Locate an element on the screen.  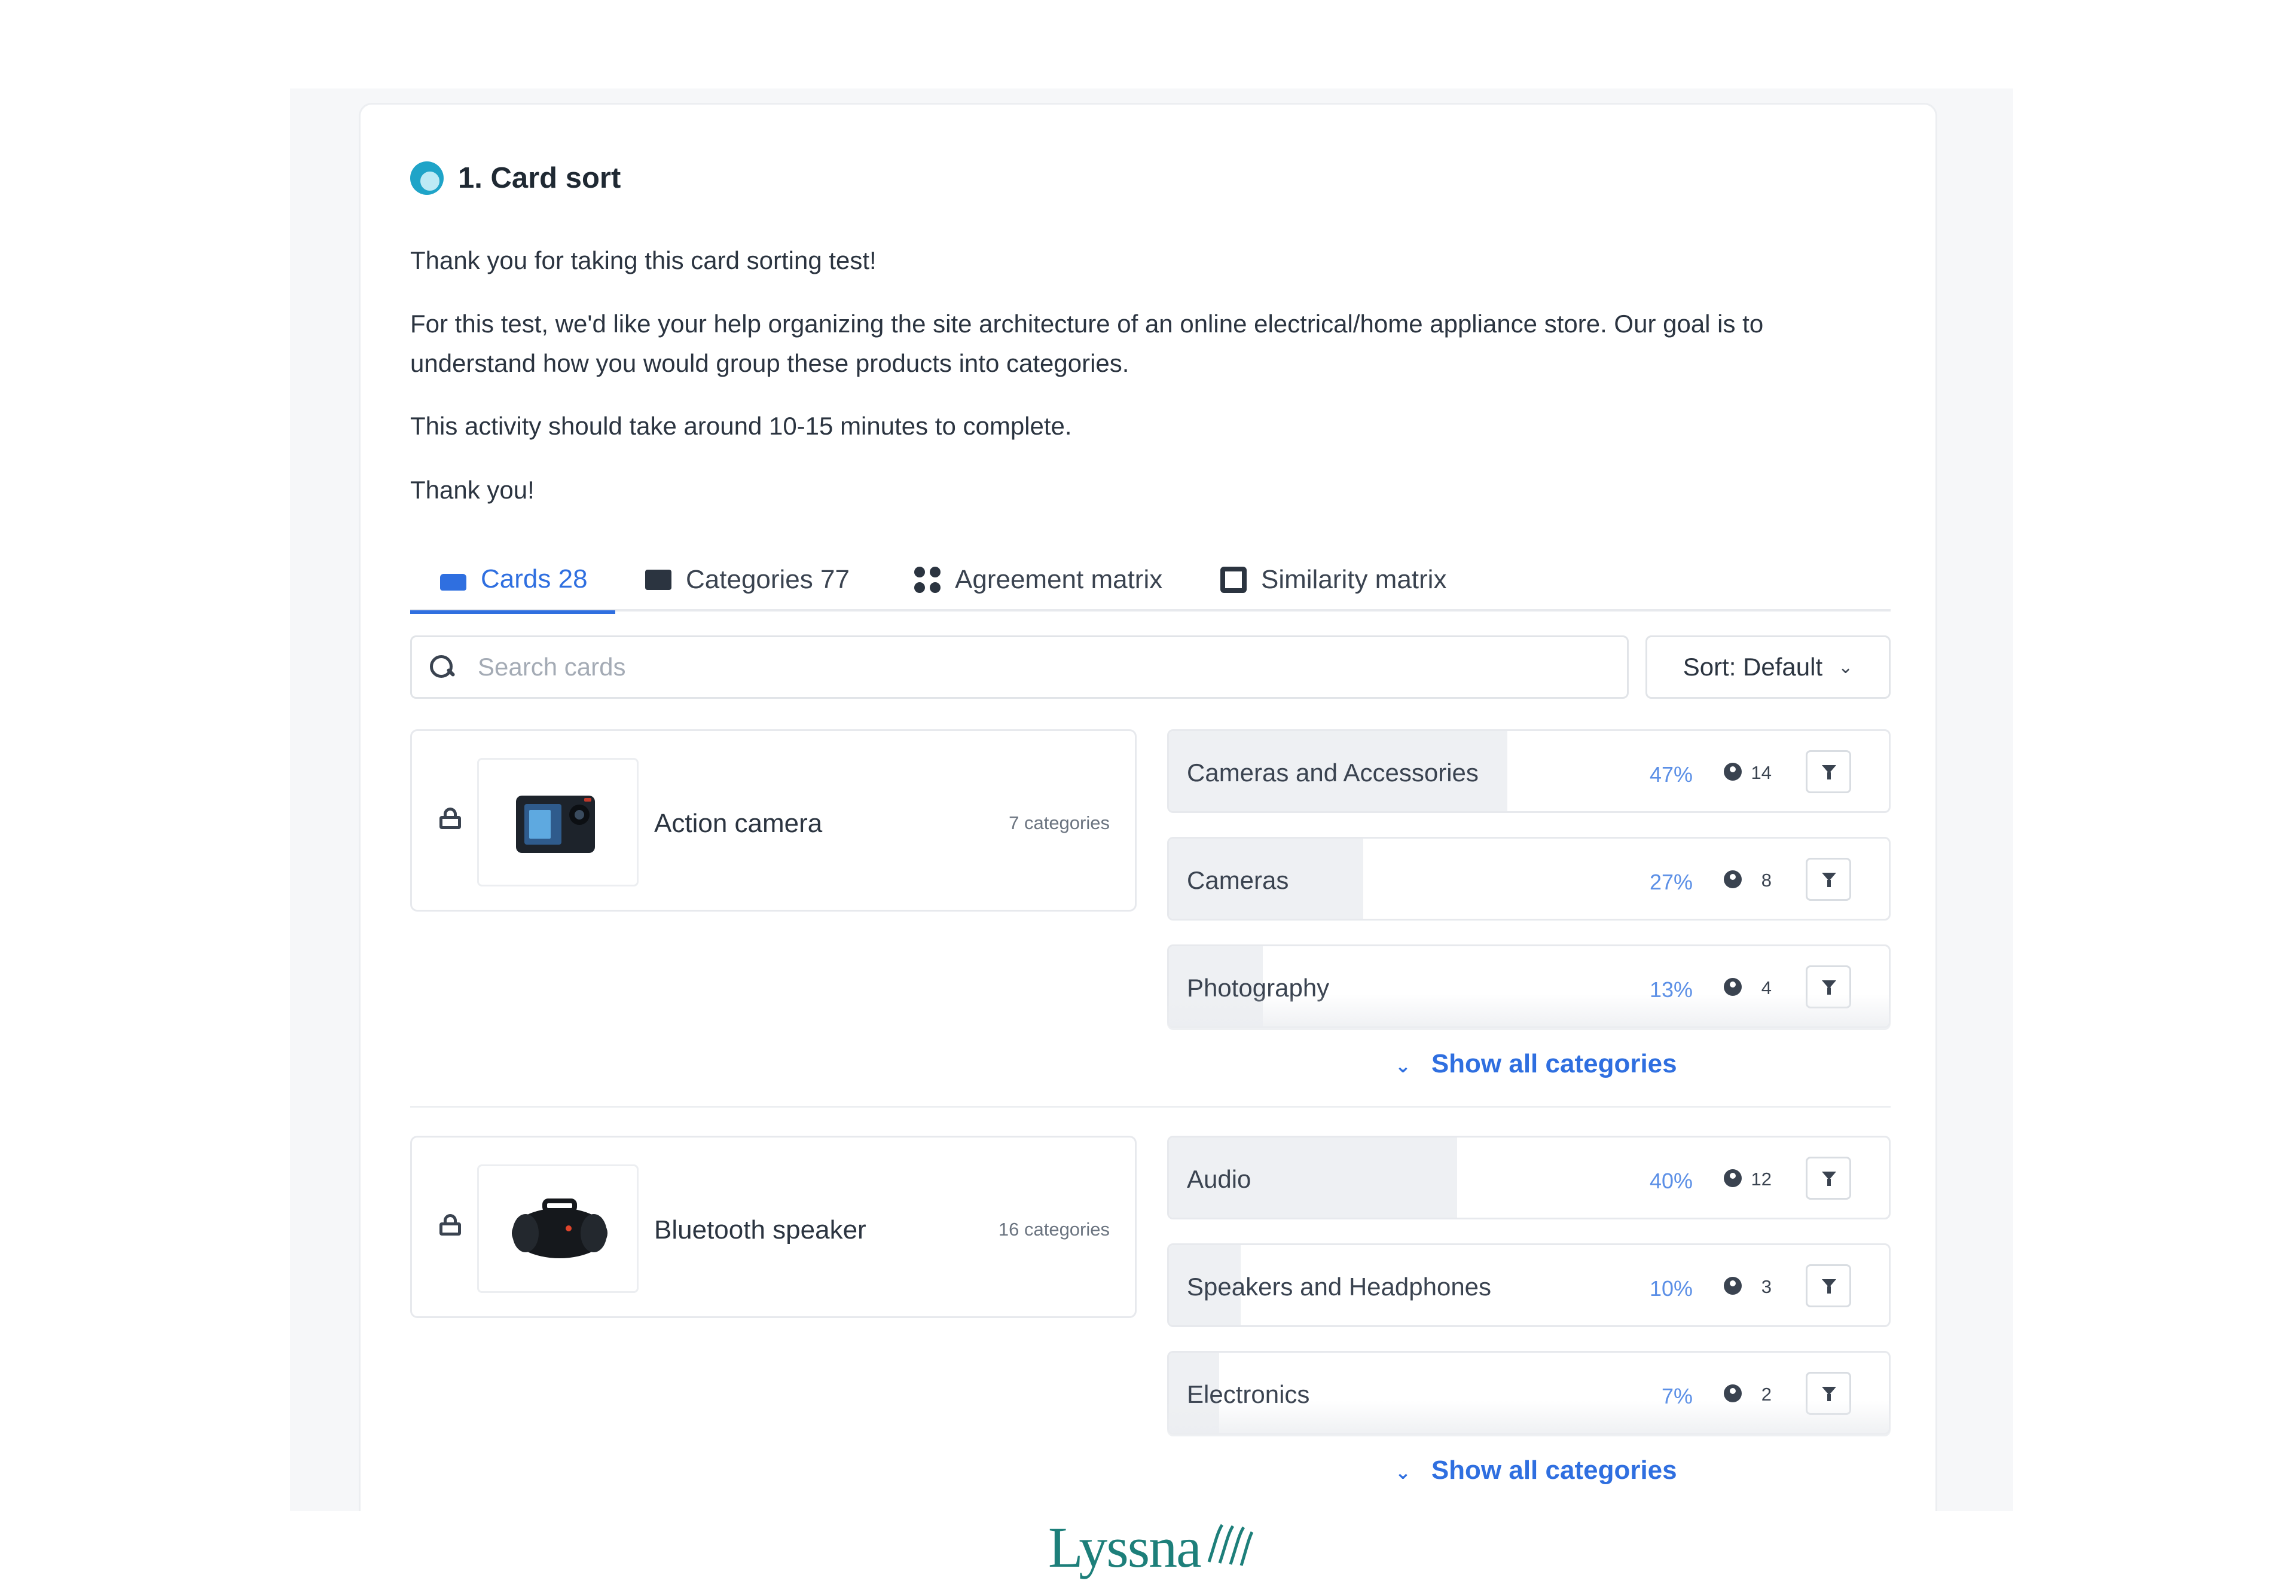
category-percent: 40% is located at coordinates (1671, 1181).